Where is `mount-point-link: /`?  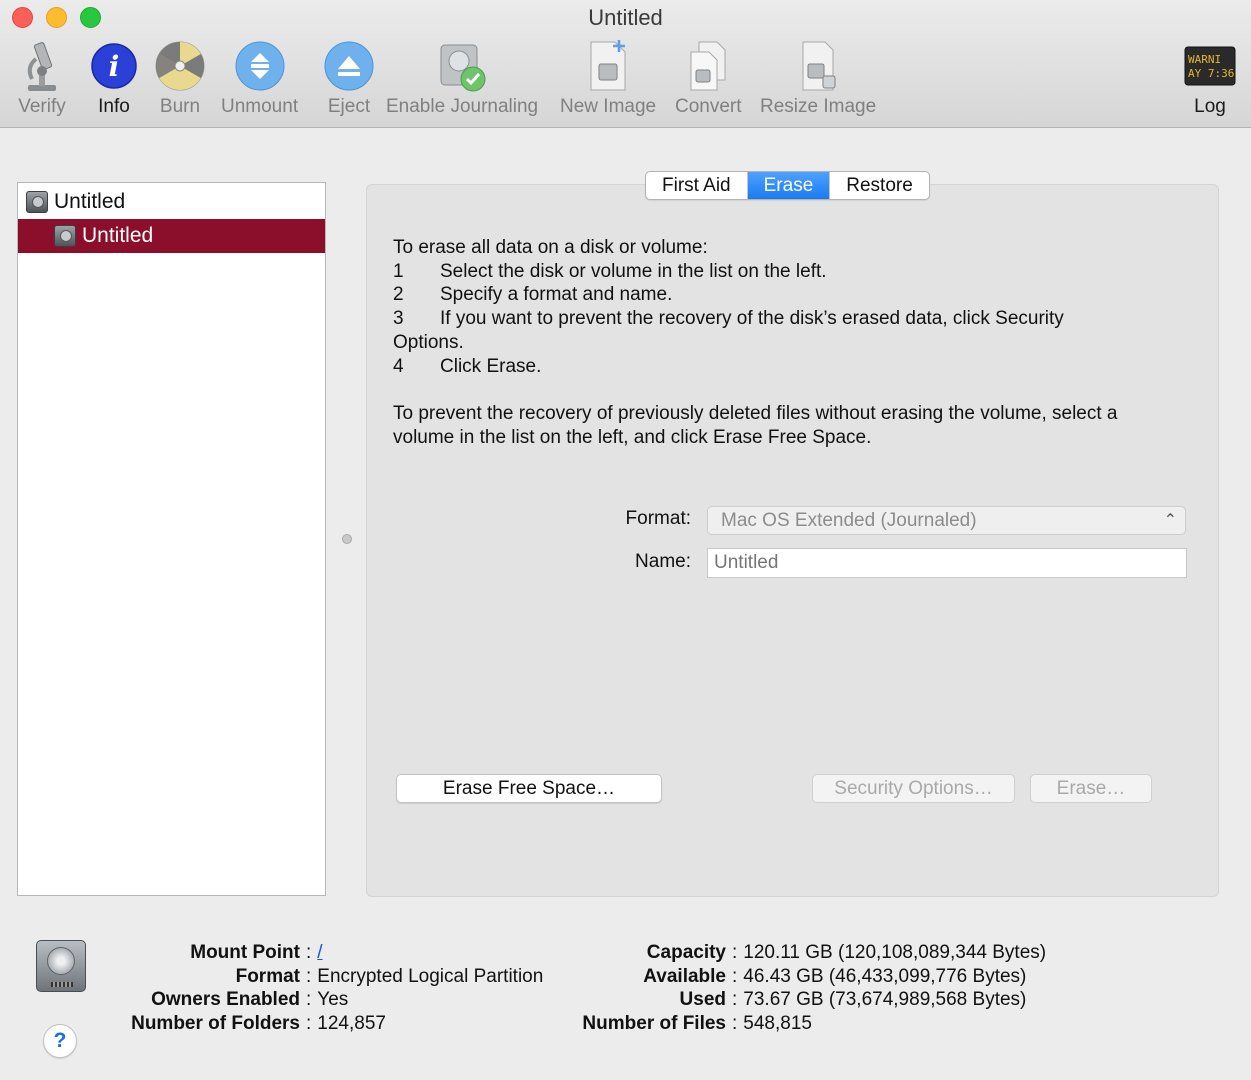 mount-point-link: / is located at coordinates (319, 953).